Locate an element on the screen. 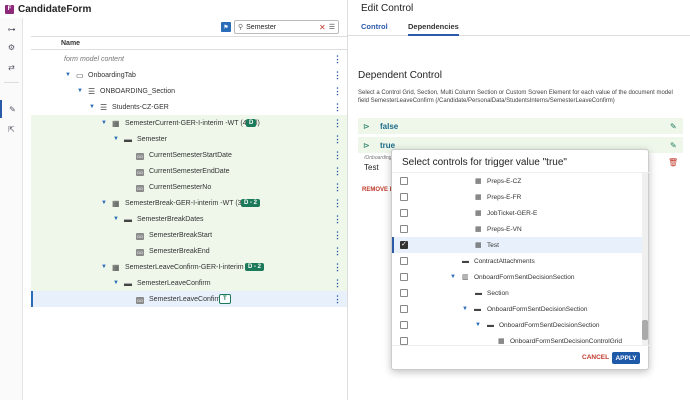 The width and height of the screenshot is (690, 400). columns-icon: ▥ is located at coordinates (465, 277).